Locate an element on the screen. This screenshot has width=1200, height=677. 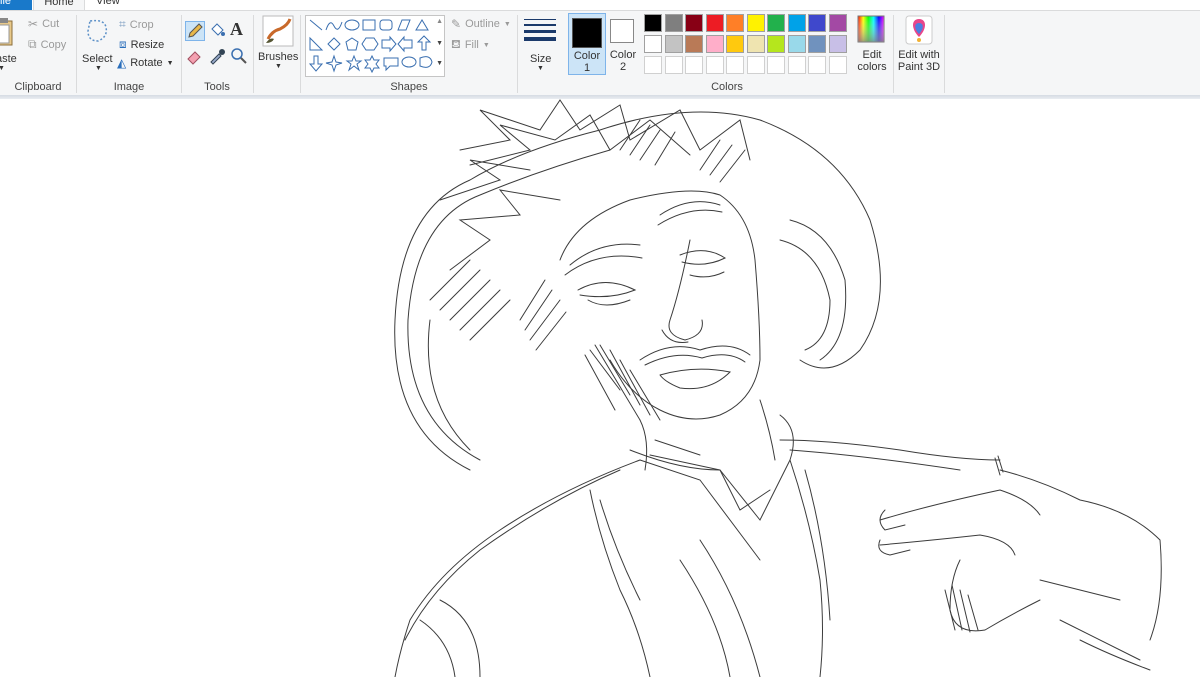
fill-tool is located at coordinates (218, 31).